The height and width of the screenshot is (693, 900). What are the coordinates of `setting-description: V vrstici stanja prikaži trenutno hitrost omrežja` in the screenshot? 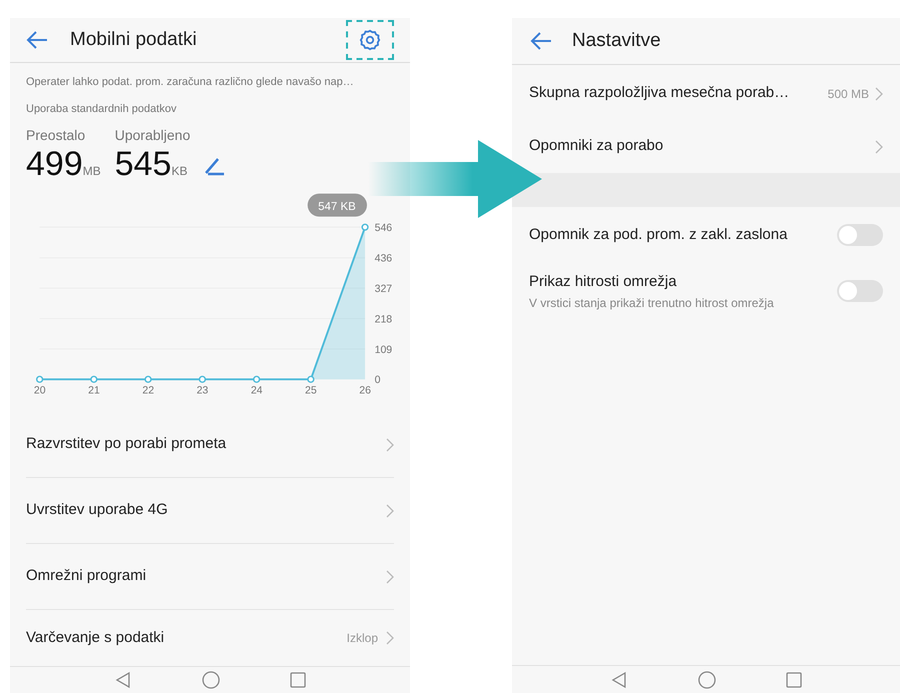 It's located at (652, 303).